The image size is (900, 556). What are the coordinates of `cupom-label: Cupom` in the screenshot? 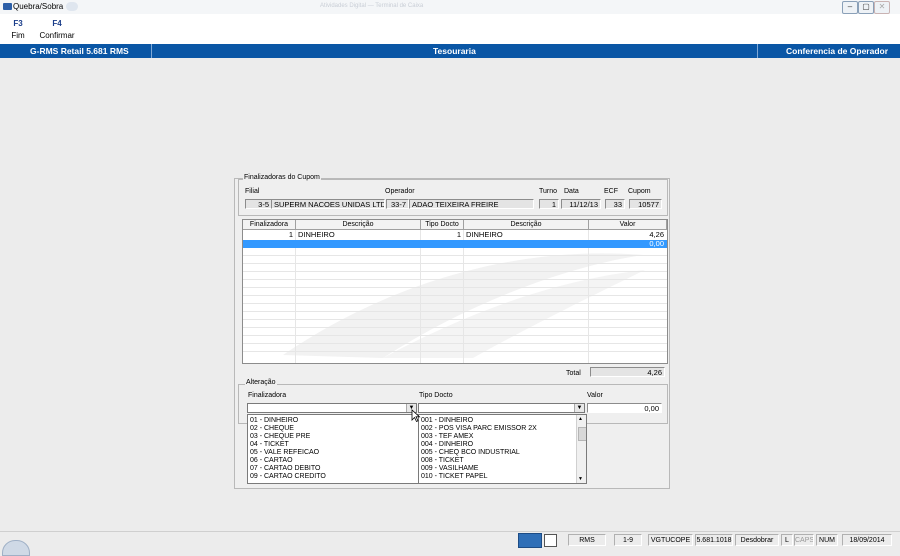 It's located at (639, 191).